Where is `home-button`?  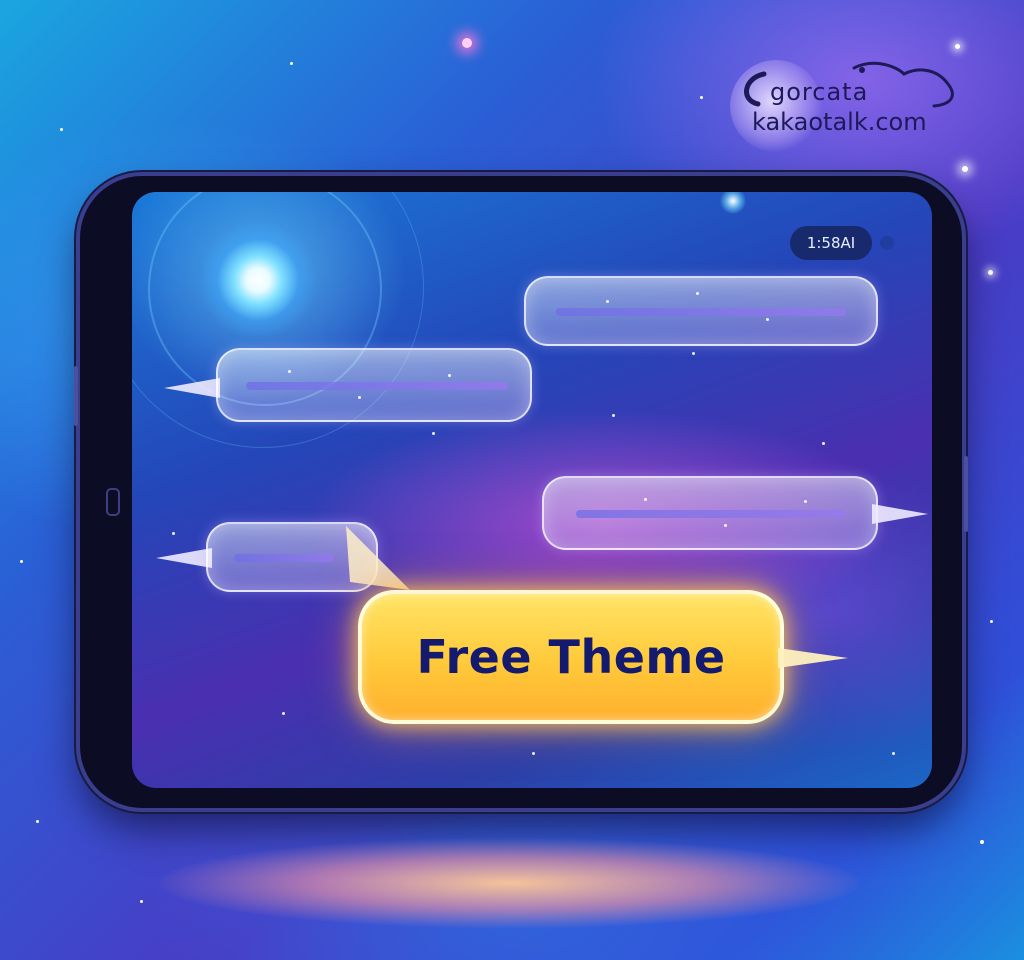 home-button is located at coordinates (113, 502).